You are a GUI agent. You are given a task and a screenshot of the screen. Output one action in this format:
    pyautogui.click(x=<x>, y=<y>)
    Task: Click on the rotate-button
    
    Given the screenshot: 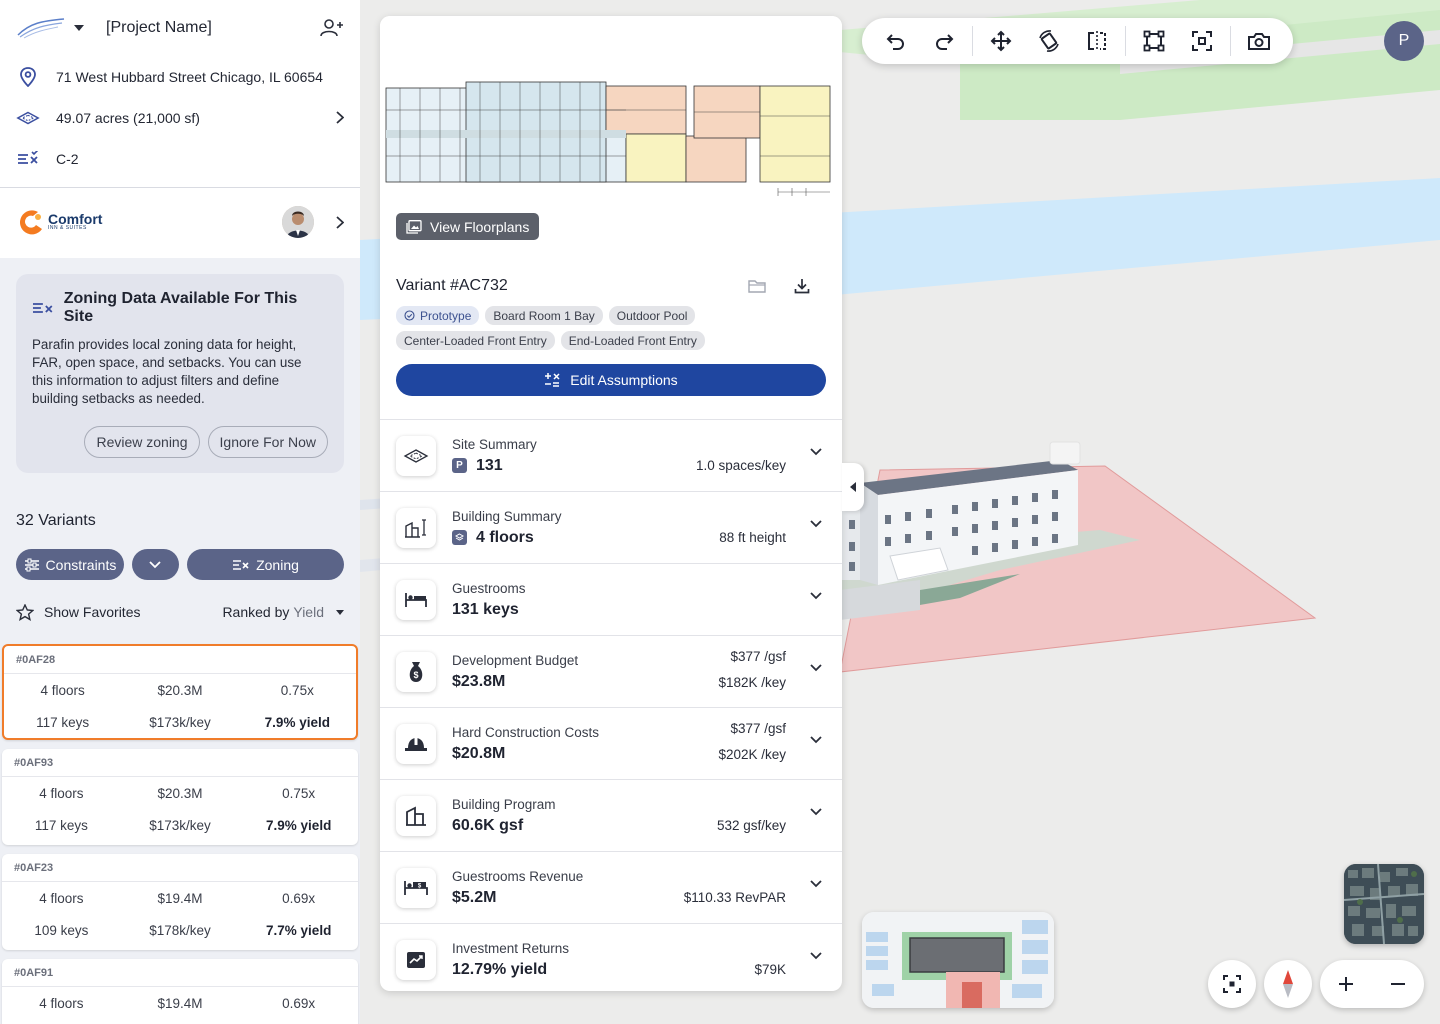 What is the action you would take?
    pyautogui.click(x=1049, y=41)
    